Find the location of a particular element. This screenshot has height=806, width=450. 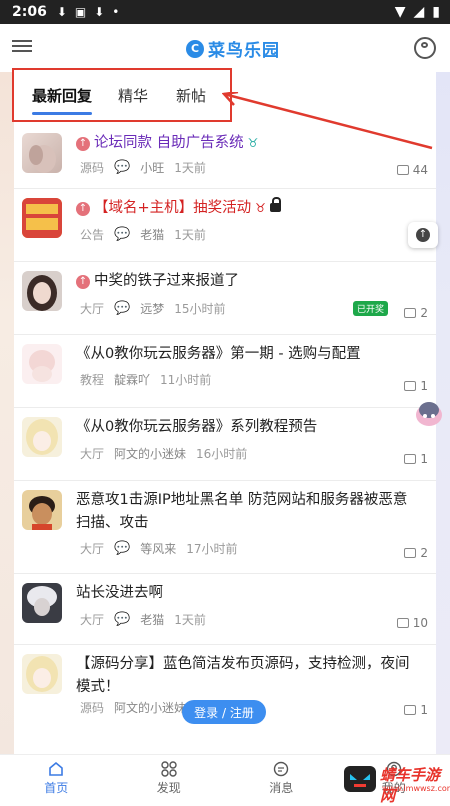

nav-messages-label: 消息 is located at coordinates (281, 788).